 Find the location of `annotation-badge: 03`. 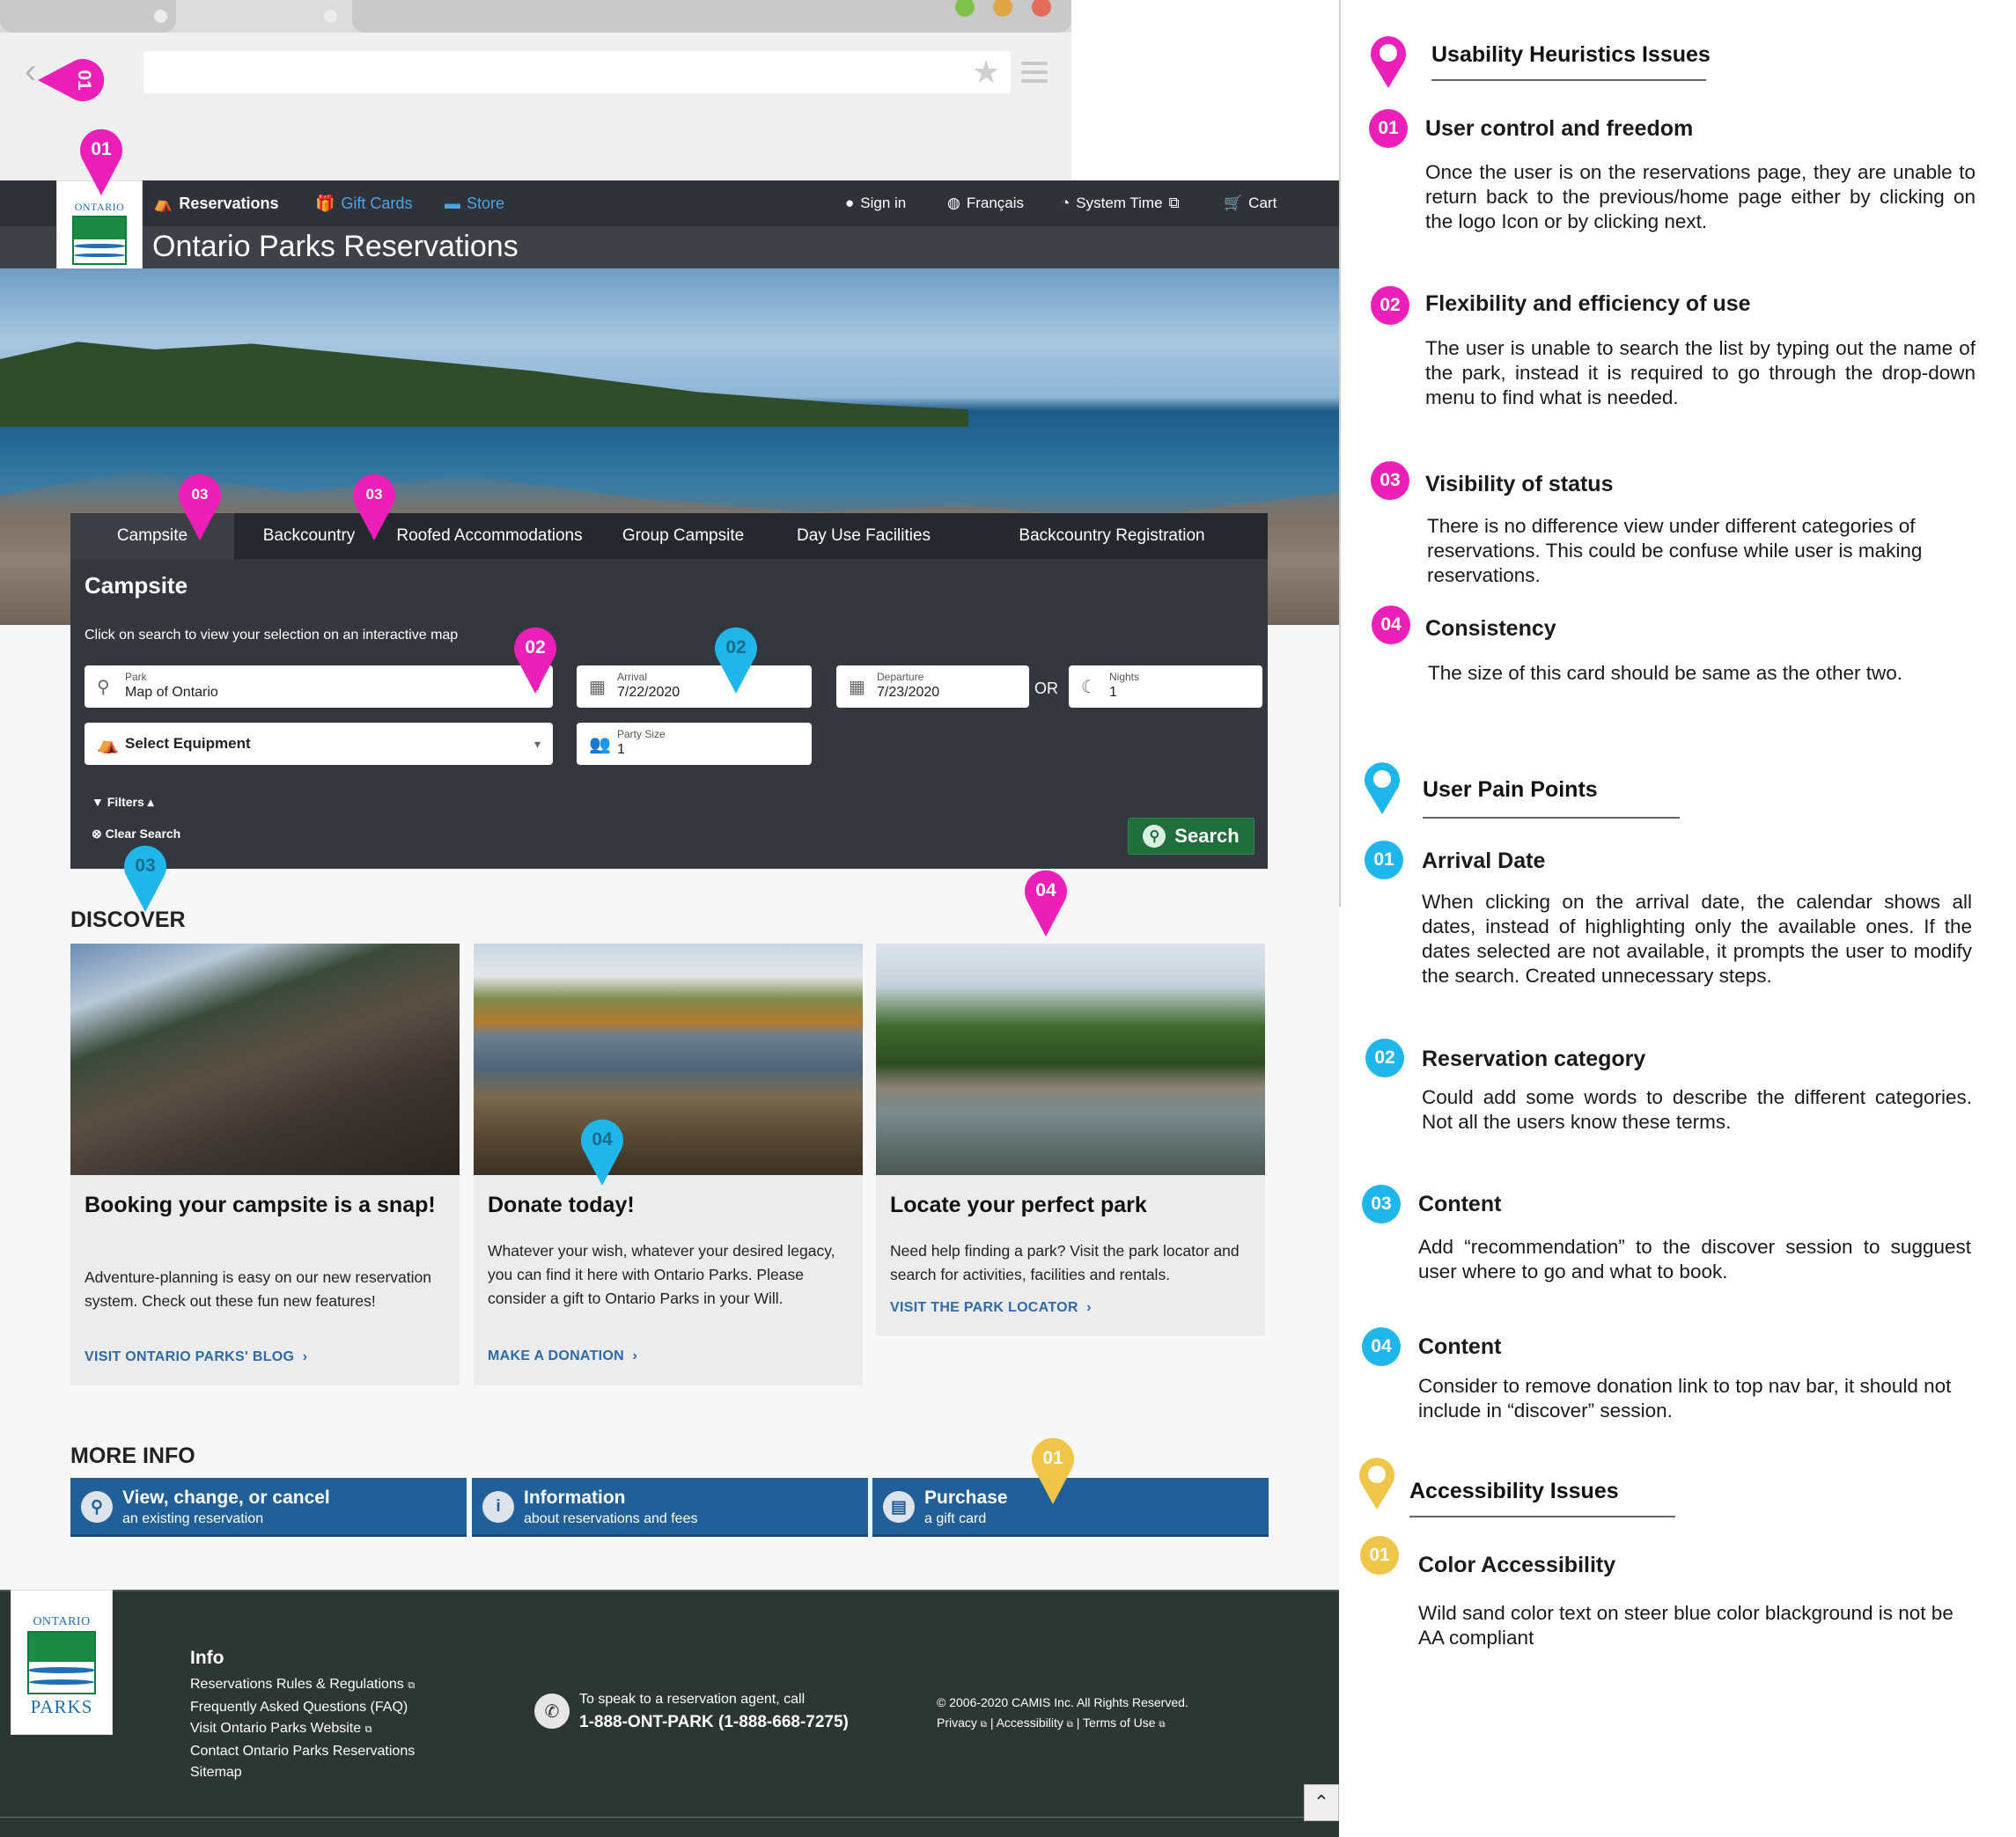

annotation-badge: 03 is located at coordinates (1381, 1204).